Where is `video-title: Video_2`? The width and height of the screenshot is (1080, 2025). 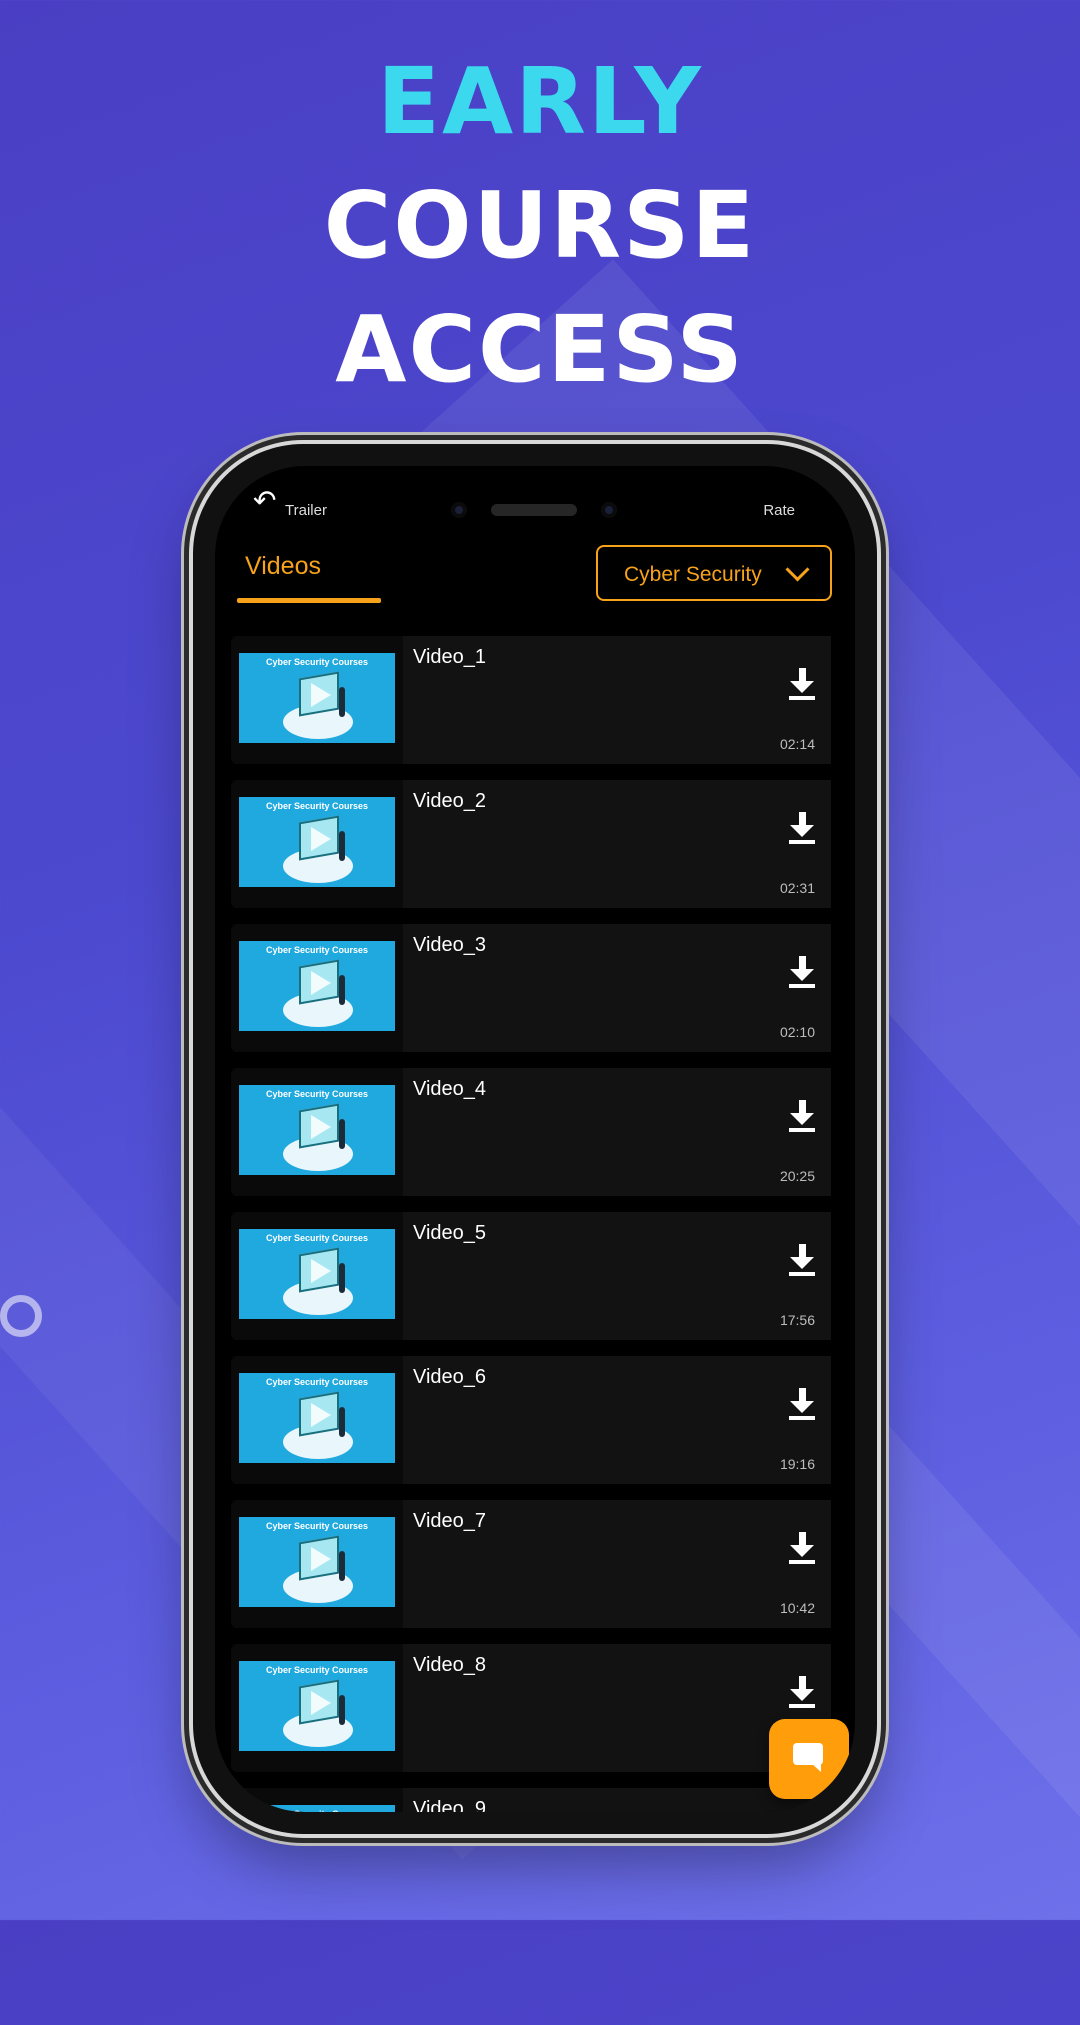 video-title: Video_2 is located at coordinates (450, 801).